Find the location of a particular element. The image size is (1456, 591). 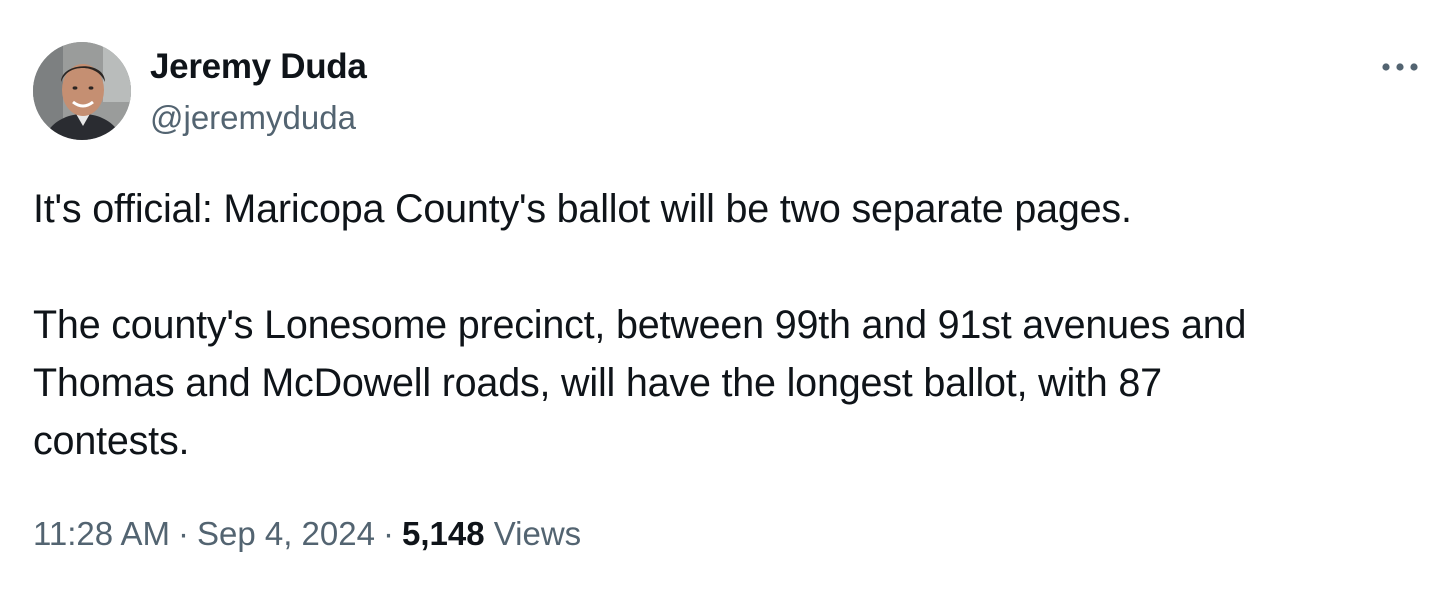

avatar is located at coordinates (82, 91).